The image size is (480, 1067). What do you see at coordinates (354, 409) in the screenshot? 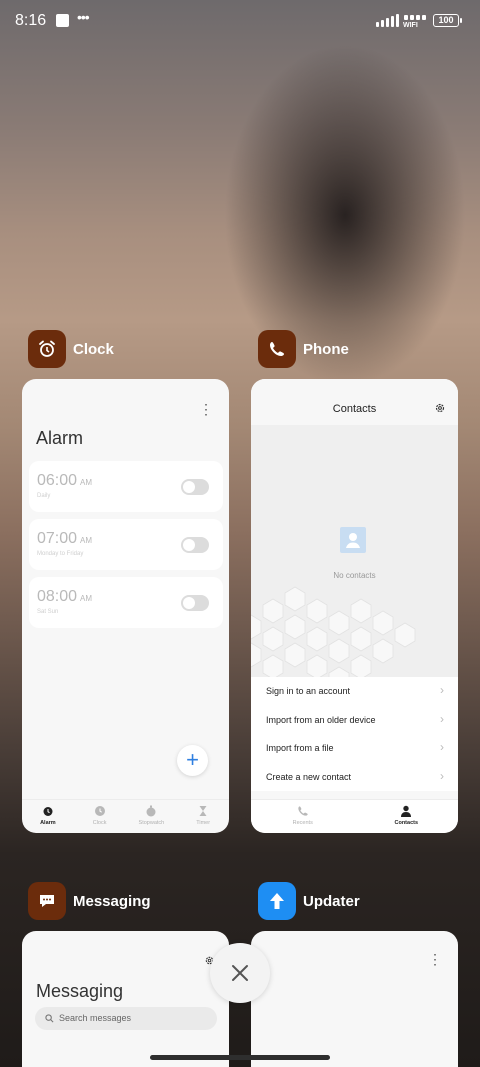
I see `contacts-title: Contacts` at bounding box center [354, 409].